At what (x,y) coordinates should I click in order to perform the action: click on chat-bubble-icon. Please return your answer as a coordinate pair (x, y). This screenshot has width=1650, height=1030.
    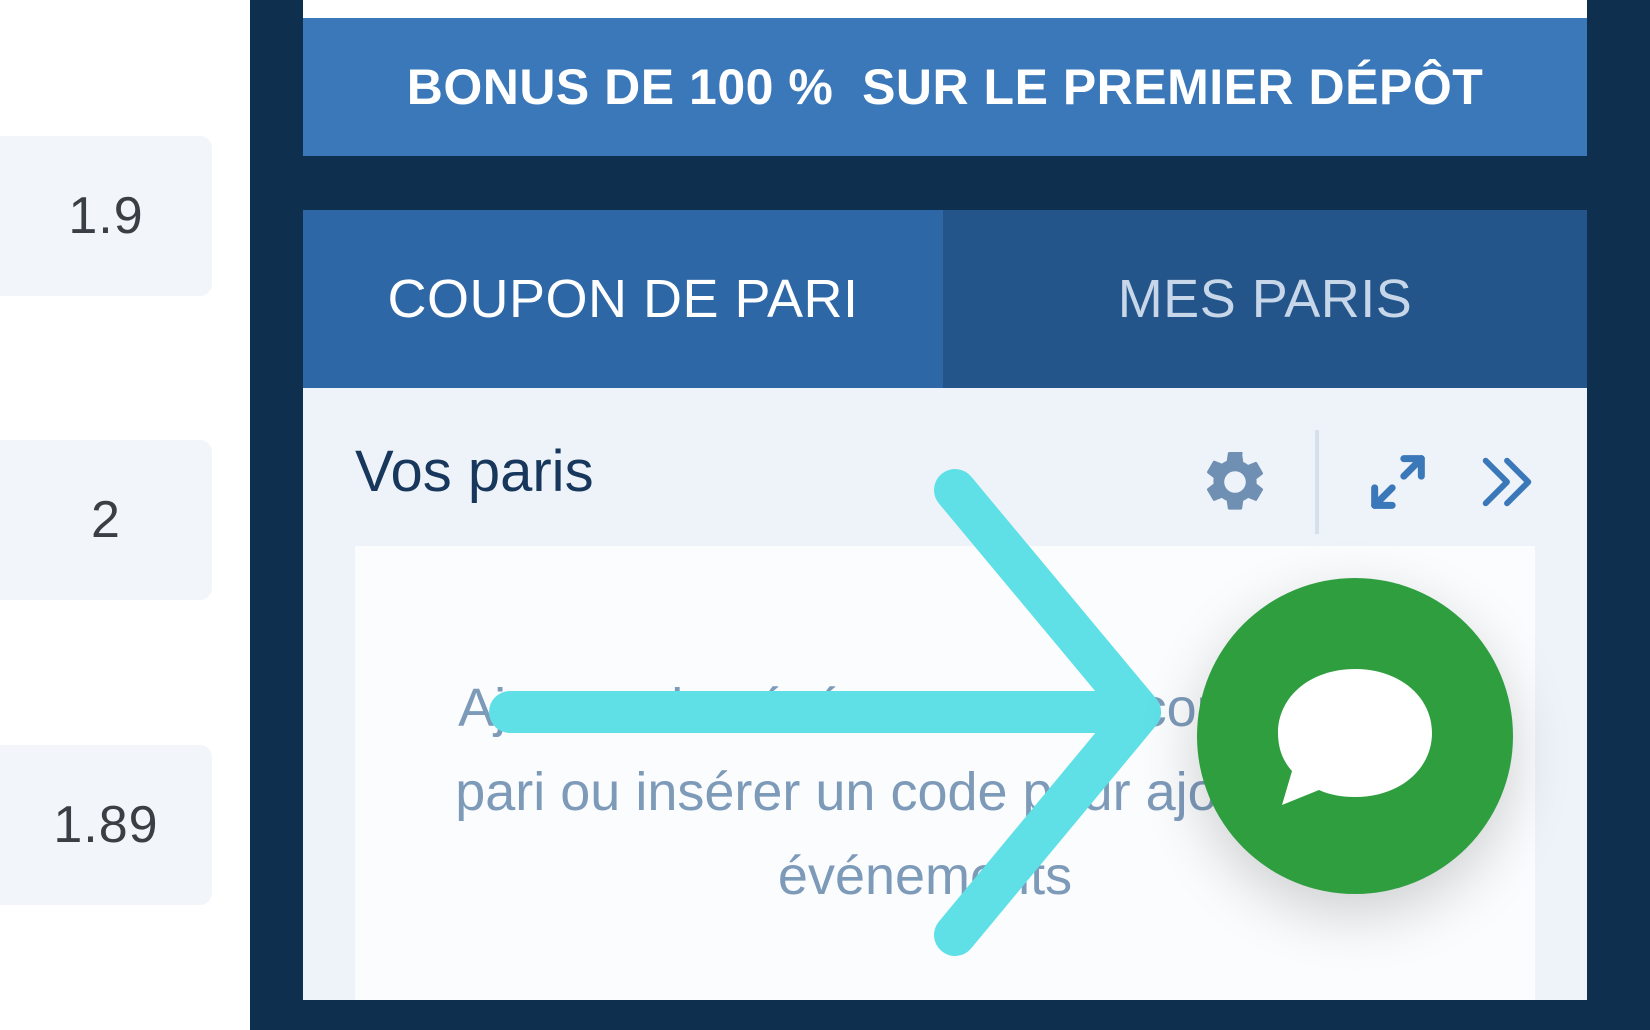
    Looking at the image, I should click on (1355, 737).